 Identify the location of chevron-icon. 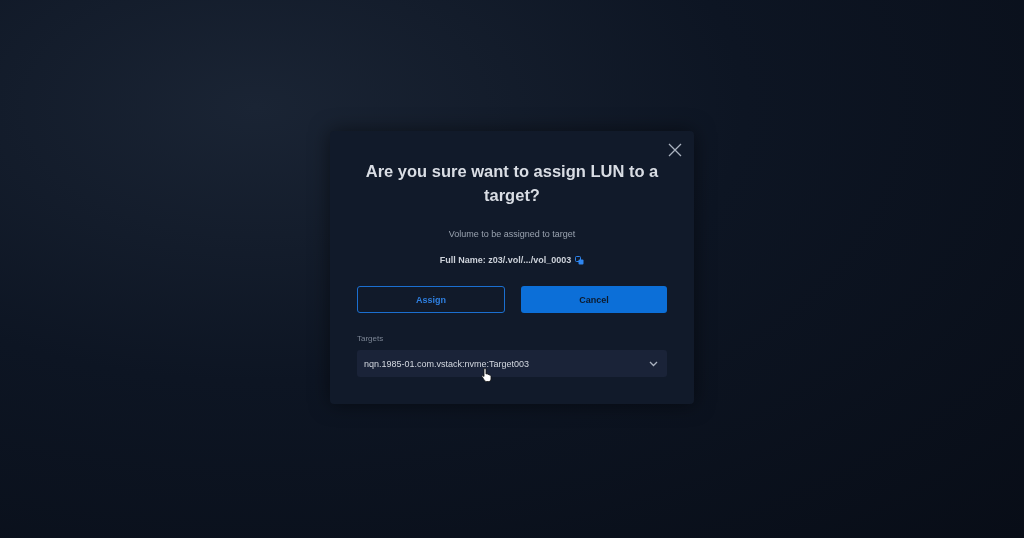
(653, 363).